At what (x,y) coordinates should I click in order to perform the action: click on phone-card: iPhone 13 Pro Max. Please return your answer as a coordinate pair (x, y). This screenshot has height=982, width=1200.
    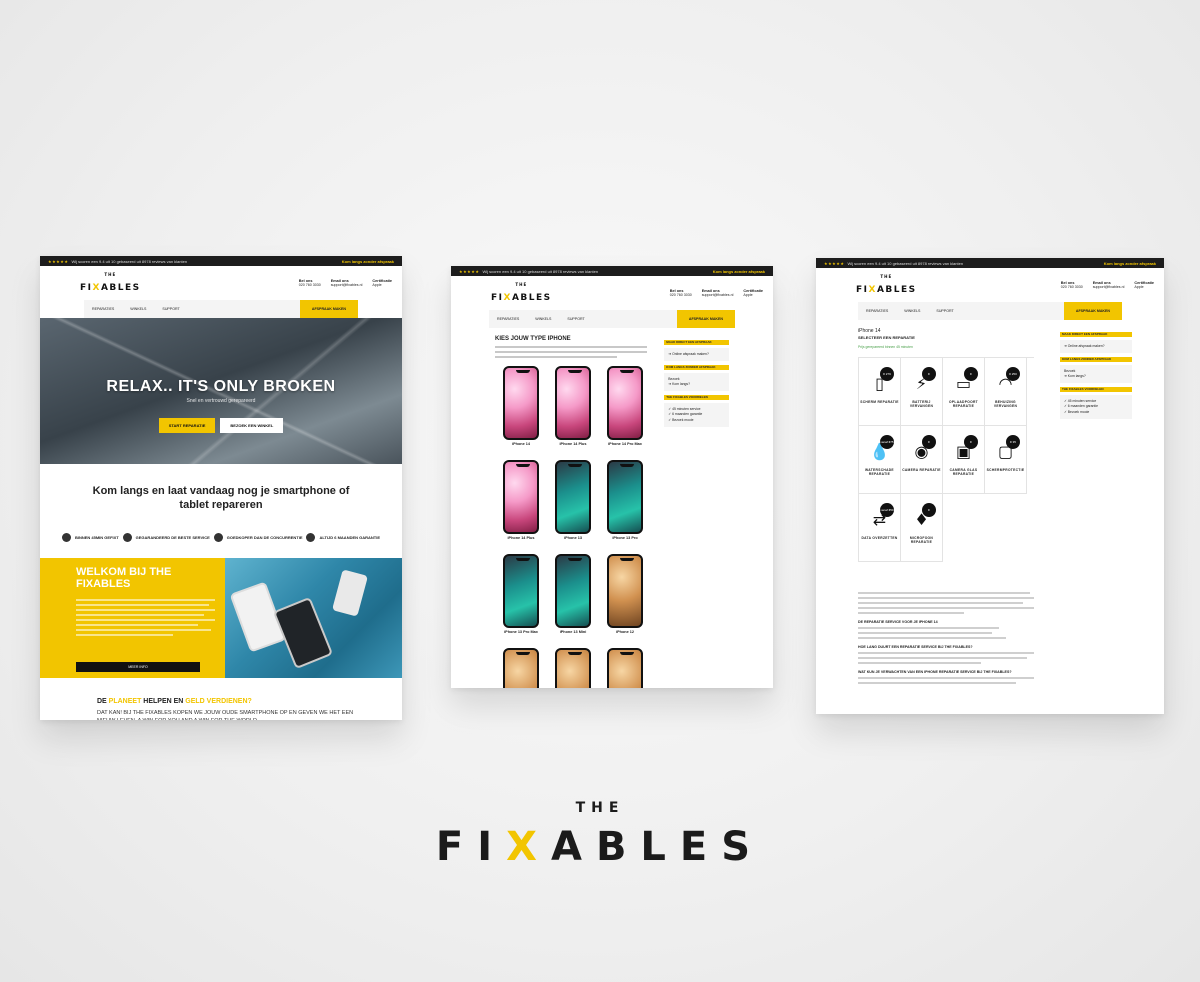
    Looking at the image, I should click on (521, 594).